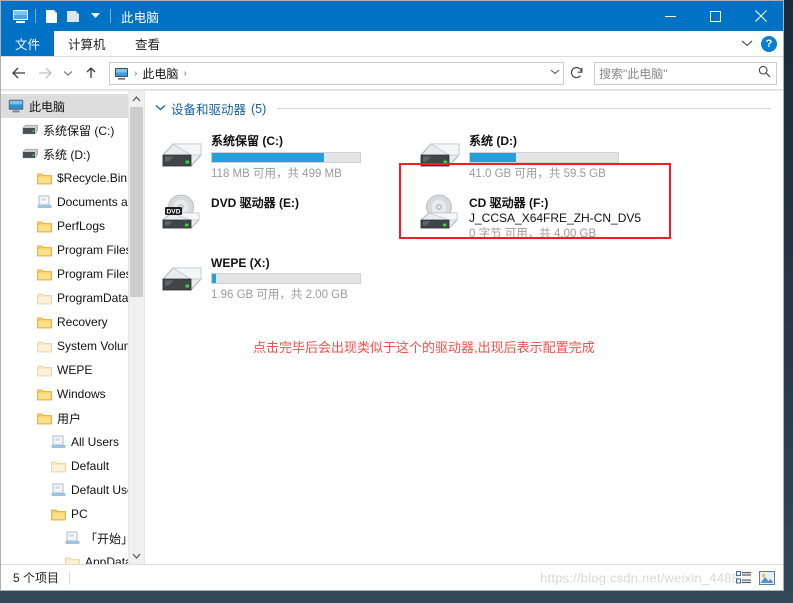 This screenshot has height=603, width=793. Describe the element at coordinates (95, 442) in the screenshot. I see `tree-item-label: All Users` at that location.